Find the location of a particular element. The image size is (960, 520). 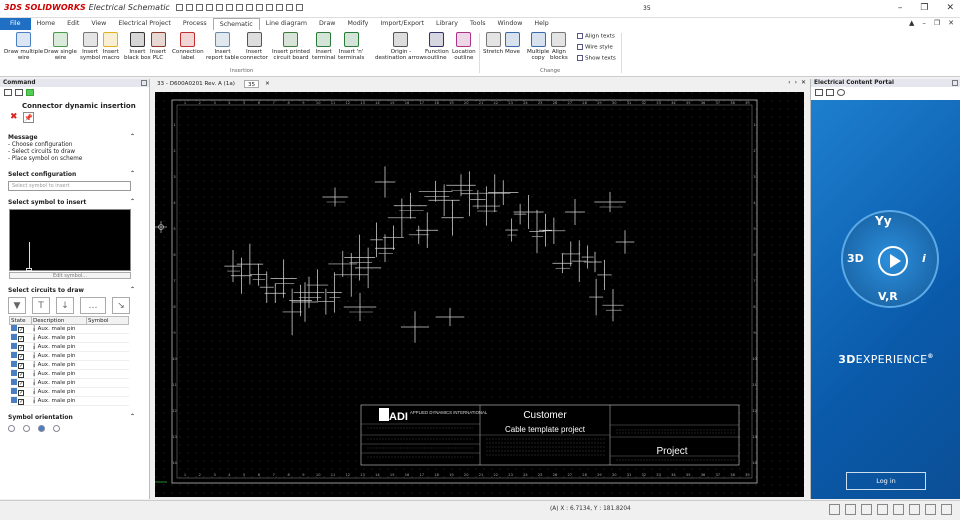

ortho-toggle-icon is located at coordinates (866, 509).